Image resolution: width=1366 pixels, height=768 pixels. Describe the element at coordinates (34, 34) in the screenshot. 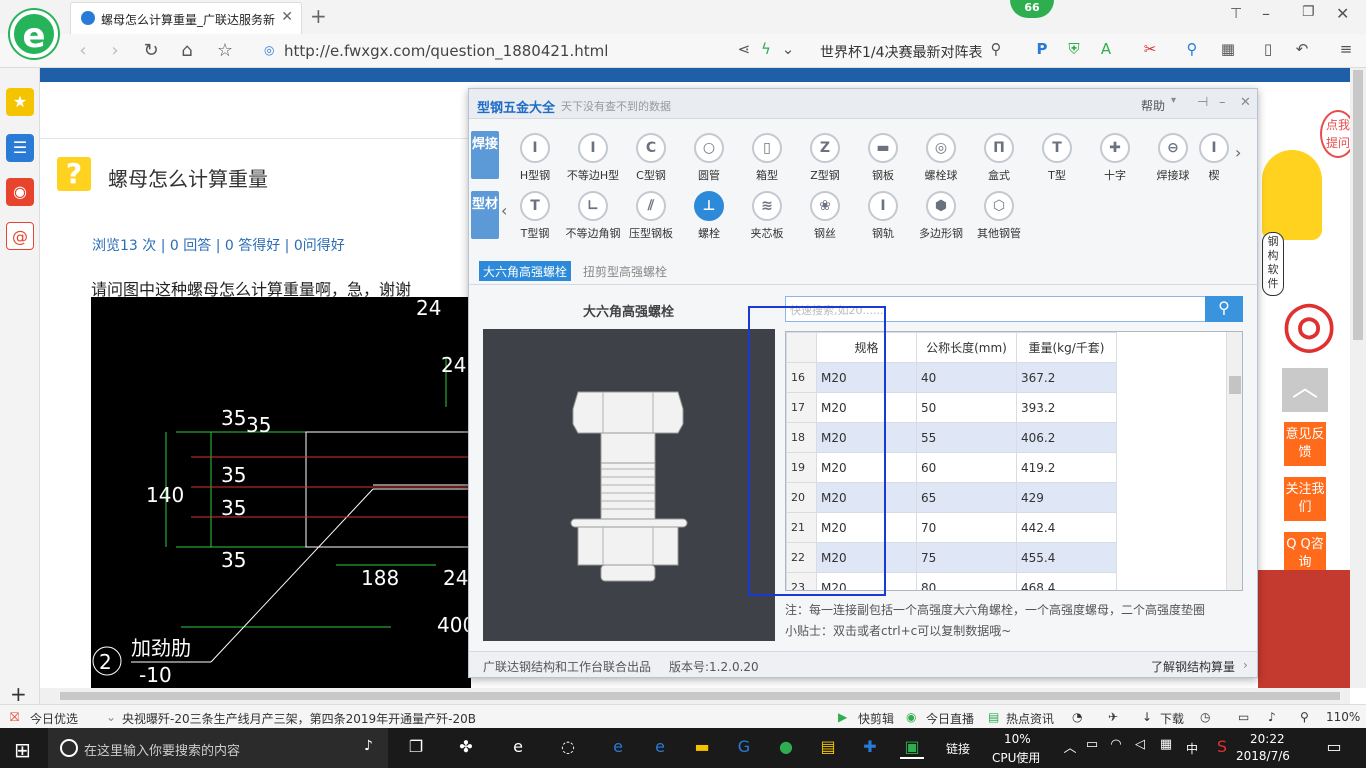

I see `browser-logo-icon: e` at that location.